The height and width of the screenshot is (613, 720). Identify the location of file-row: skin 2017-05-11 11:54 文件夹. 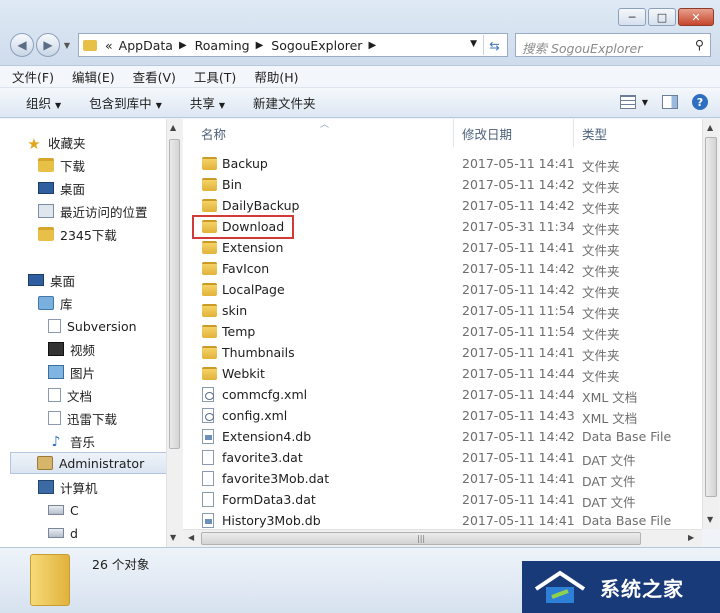
(442, 310).